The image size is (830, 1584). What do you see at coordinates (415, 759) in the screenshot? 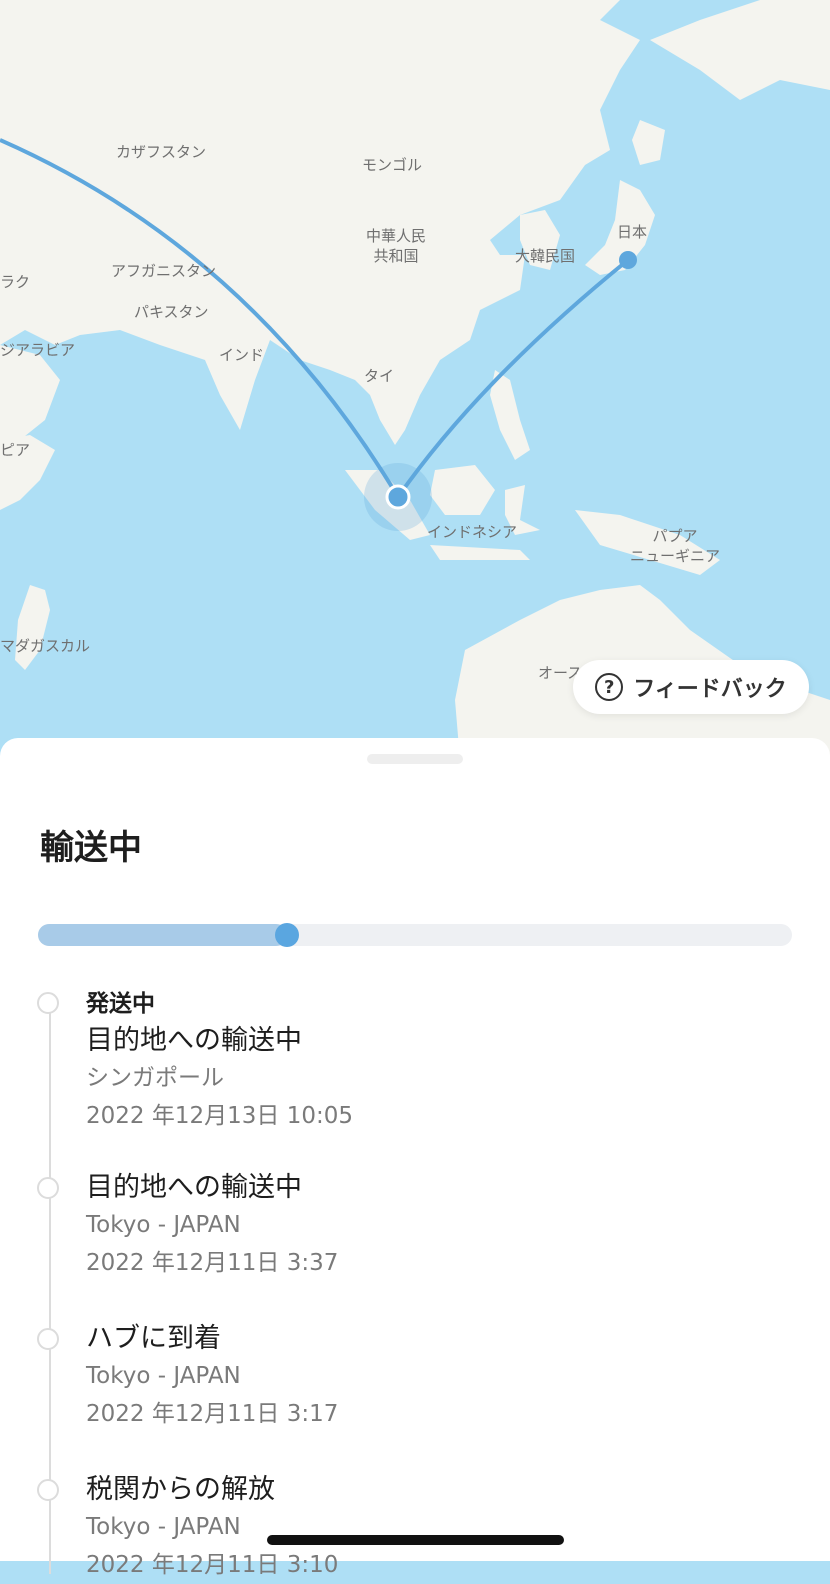
I see `sheet-drag-handle` at bounding box center [415, 759].